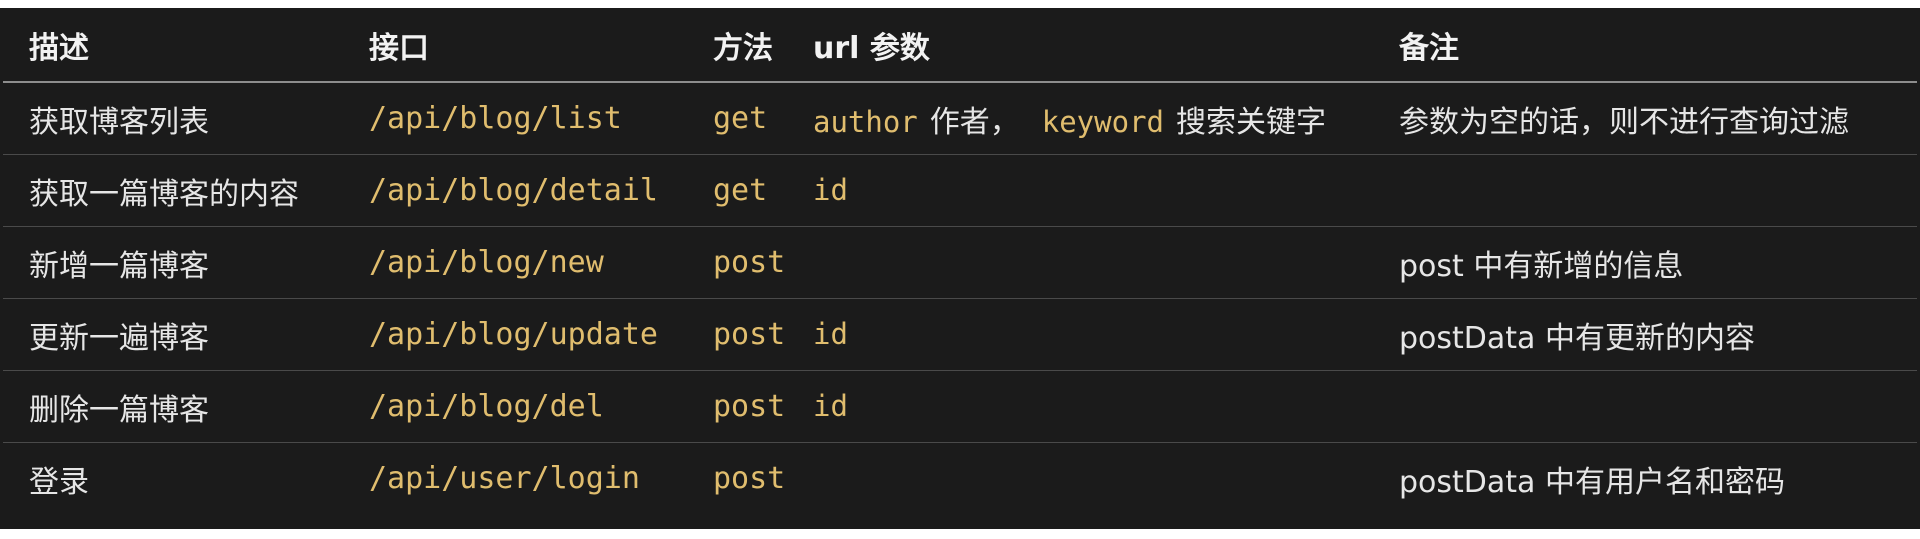 The width and height of the screenshot is (1920, 539). Describe the element at coordinates (1651, 45) in the screenshot. I see `header-note: 备注` at that location.